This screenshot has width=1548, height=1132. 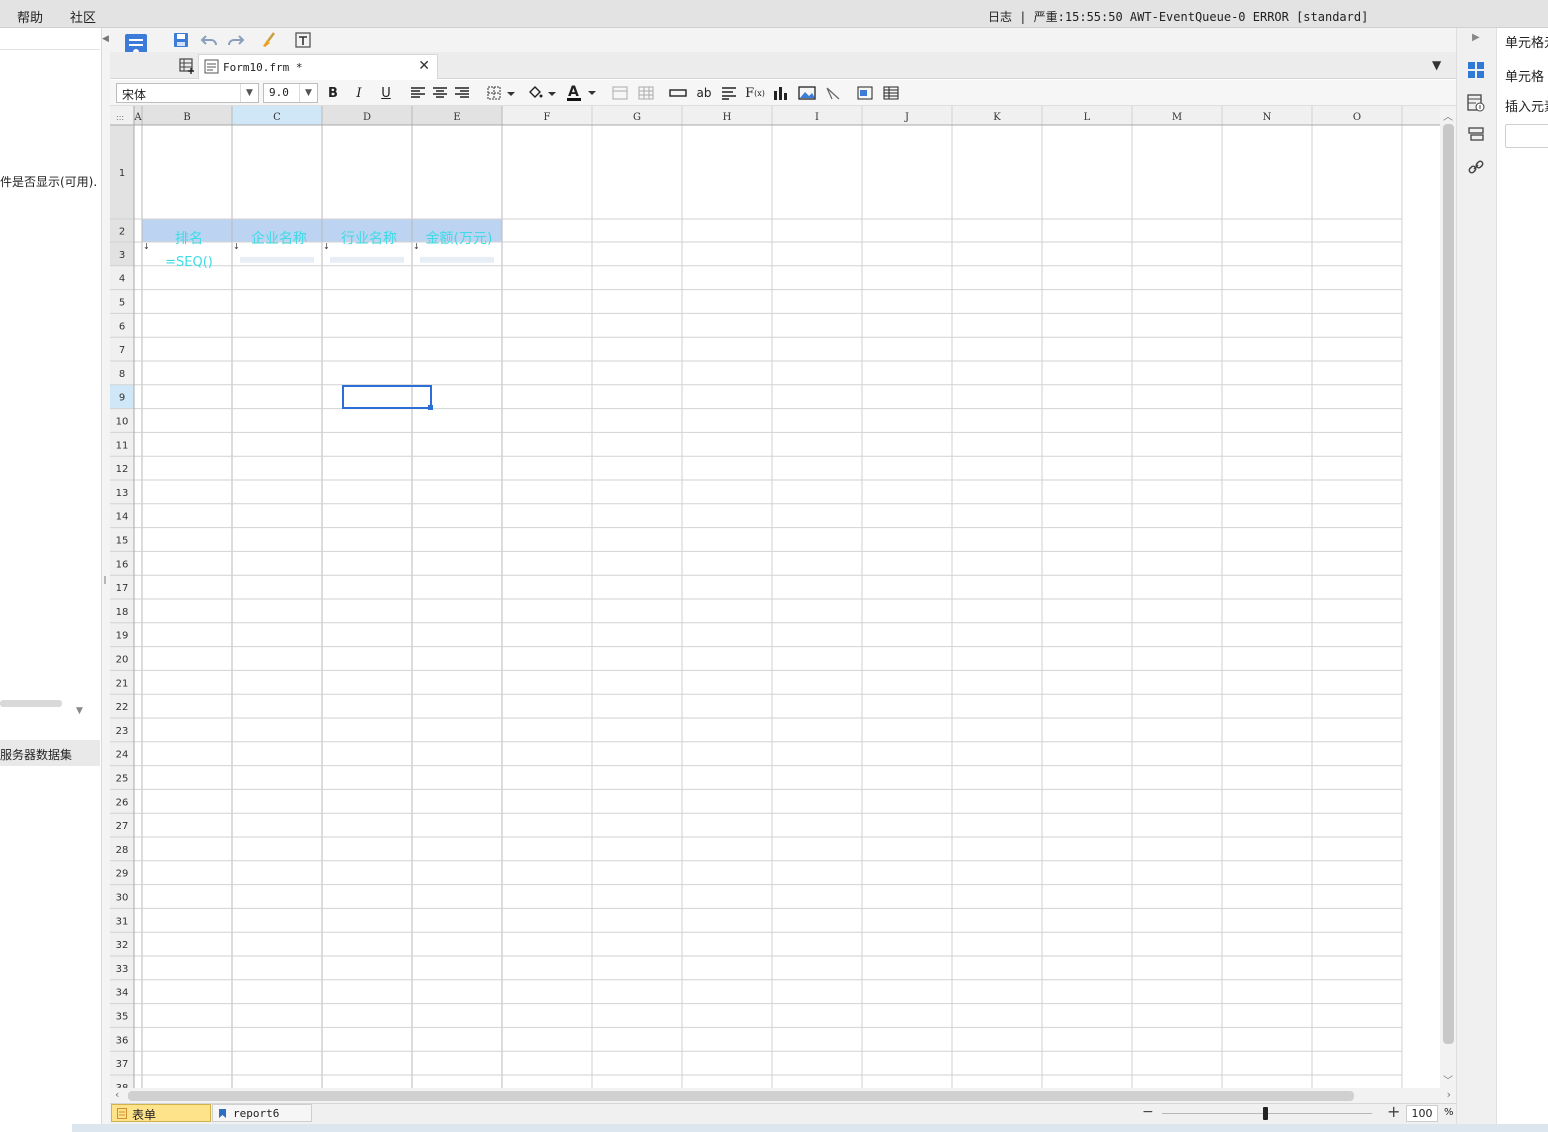 What do you see at coordinates (50, 753) in the screenshot?
I see `server-dataset-tab: 服务器数据集` at bounding box center [50, 753].